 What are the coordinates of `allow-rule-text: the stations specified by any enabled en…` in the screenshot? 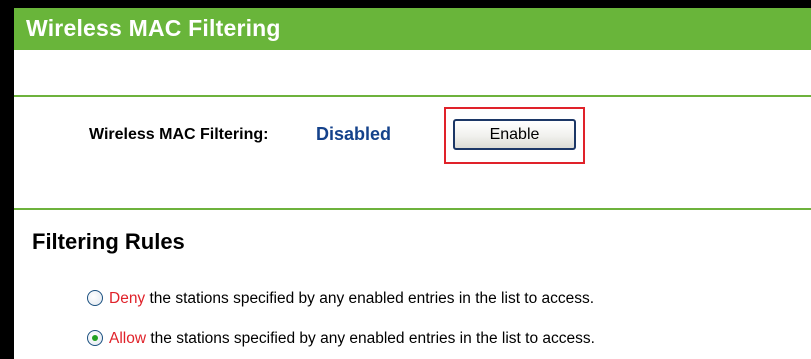 It's located at (370, 338).